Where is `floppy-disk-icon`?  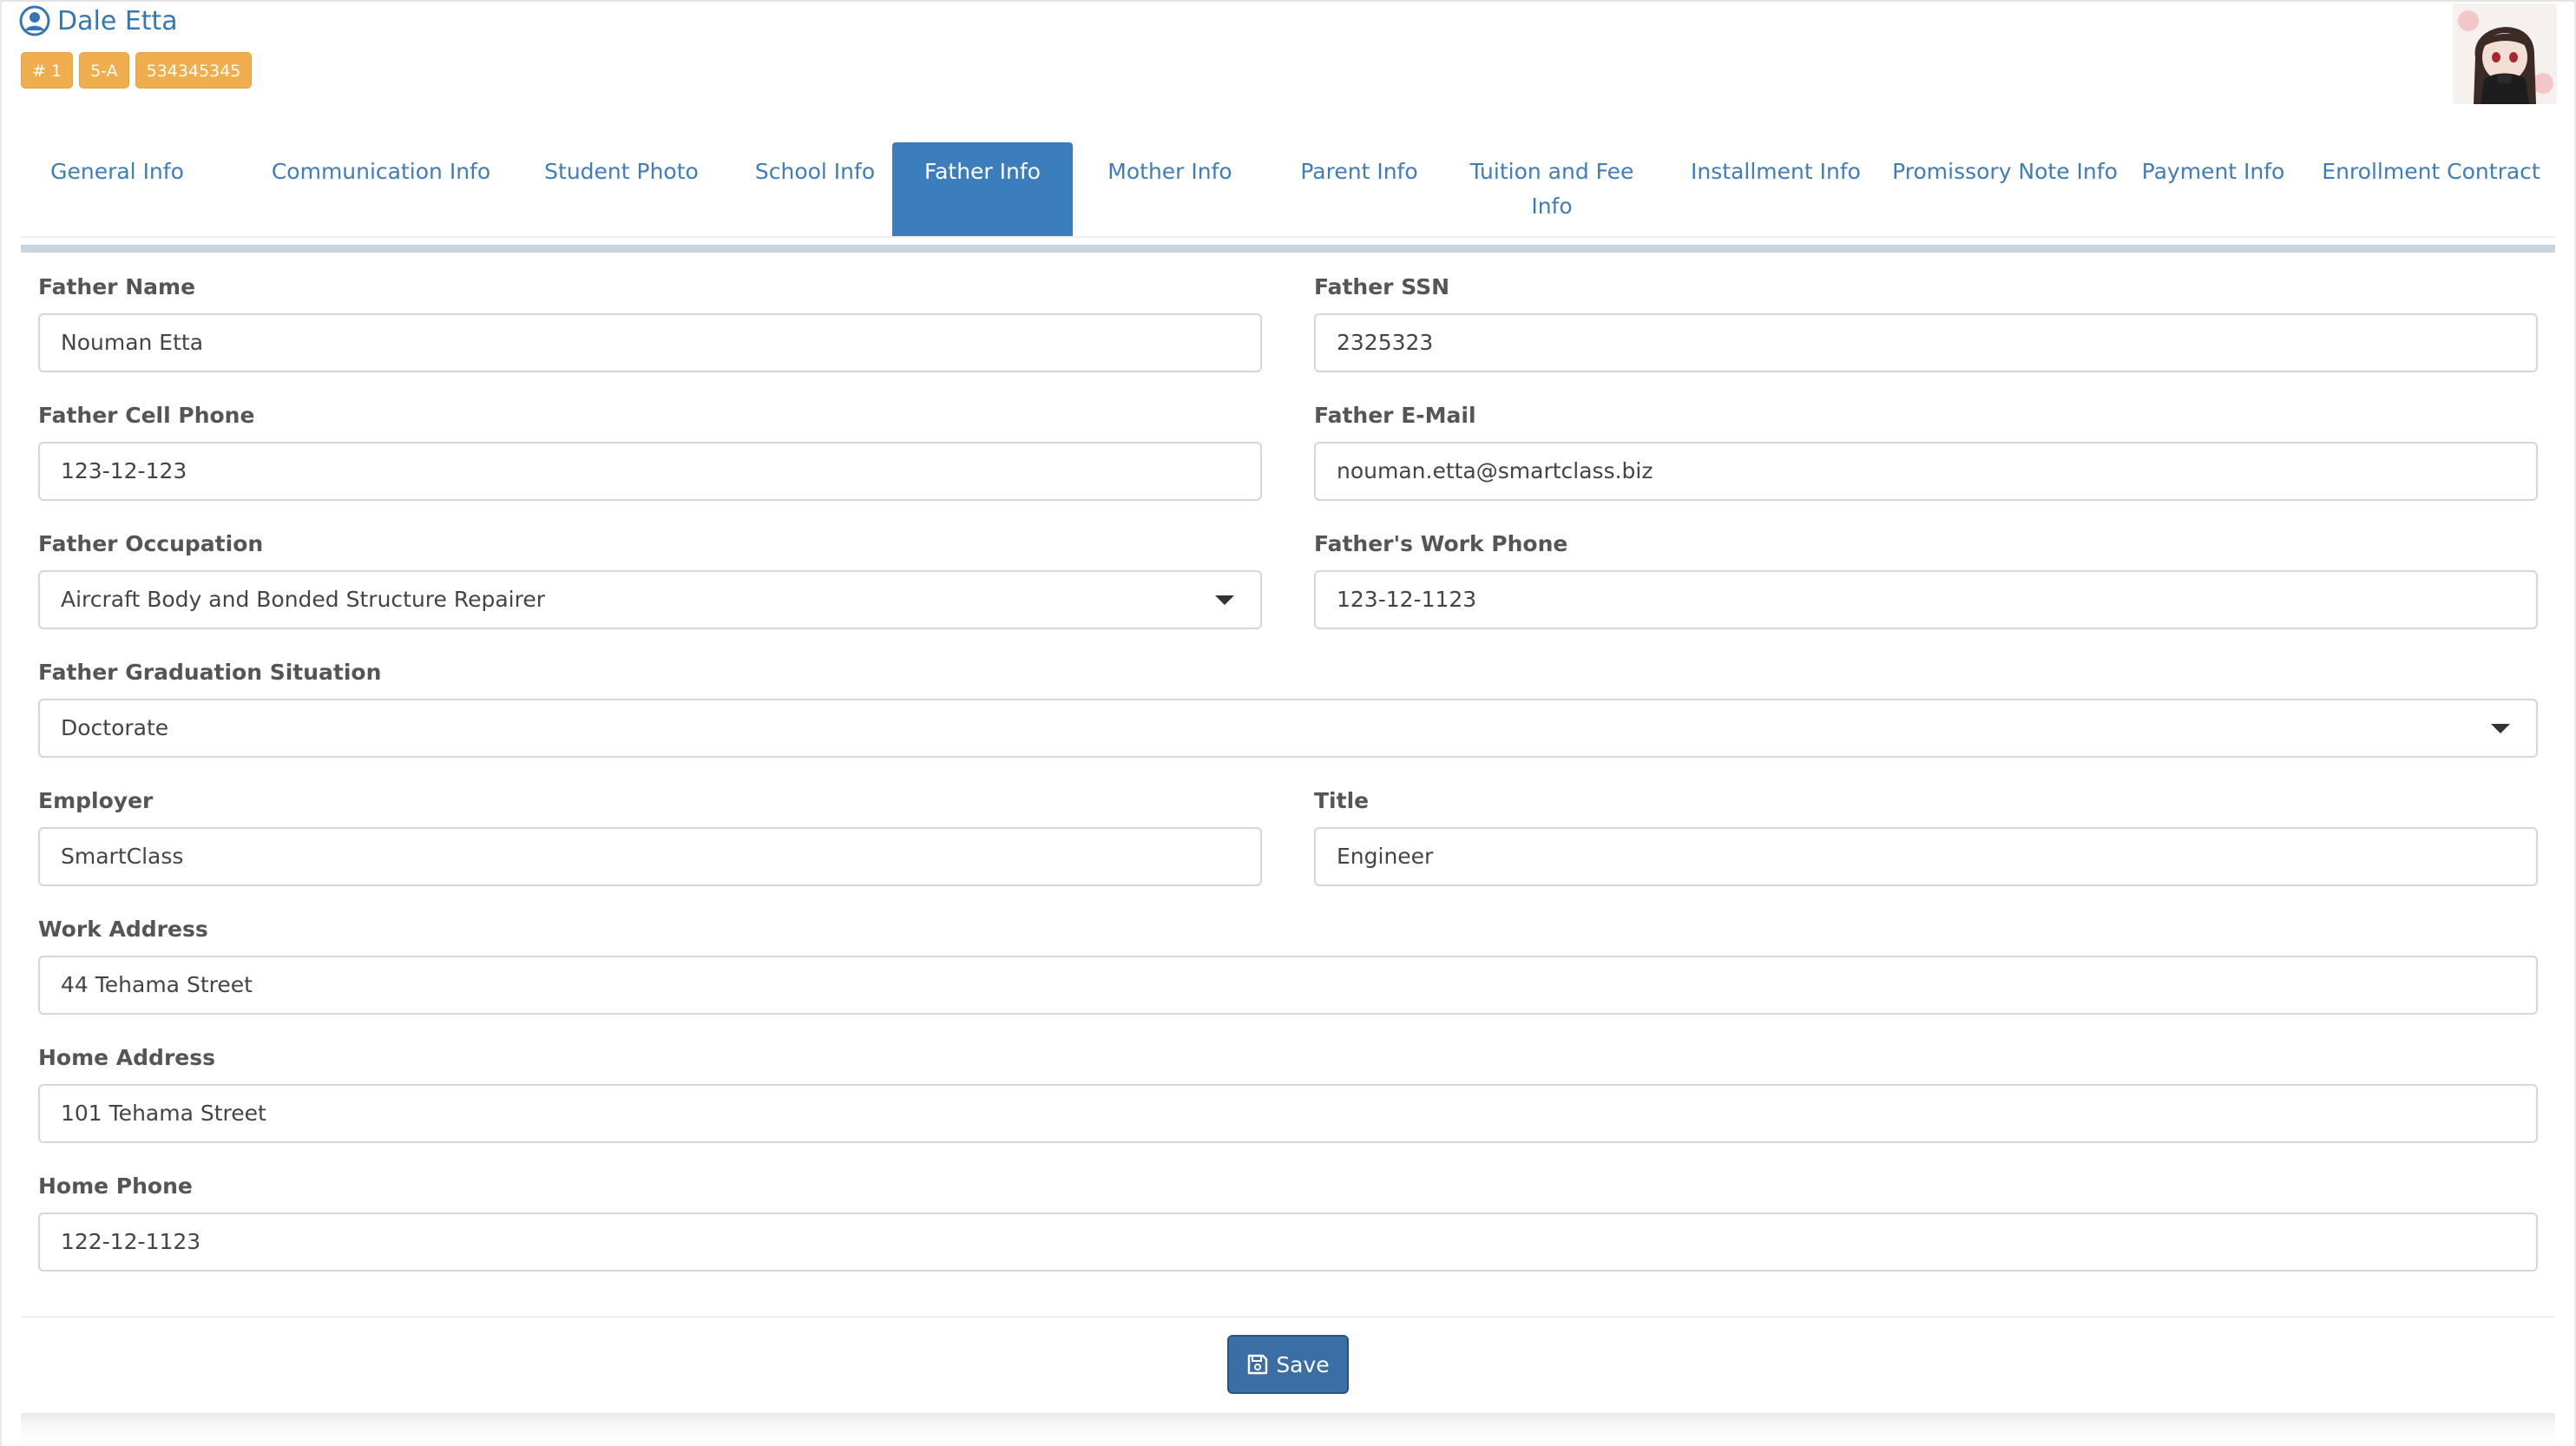
floppy-disk-icon is located at coordinates (1258, 1364).